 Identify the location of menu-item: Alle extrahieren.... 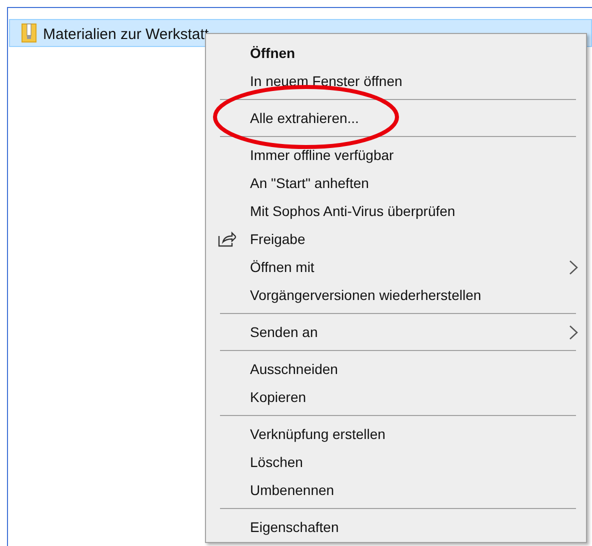
(396, 118).